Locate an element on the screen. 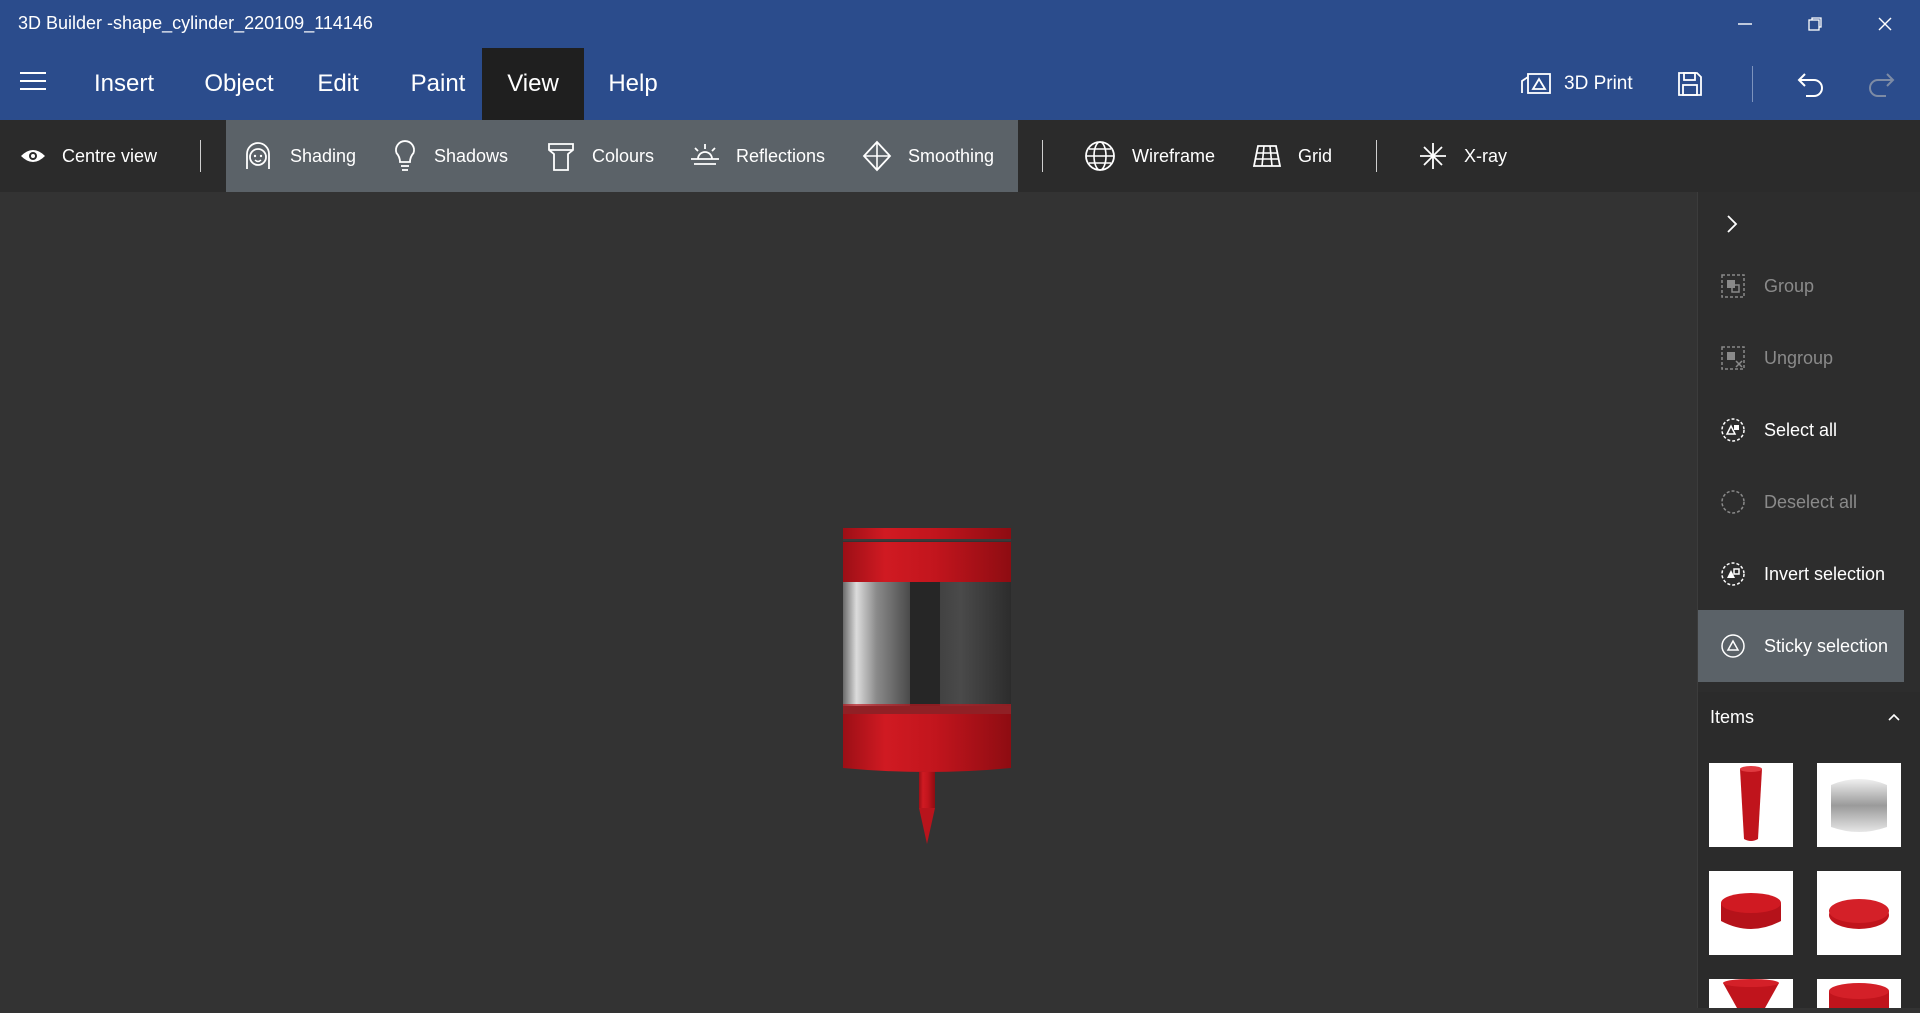 This screenshot has height=1013, width=1920. colours-button: Colours is located at coordinates (600, 156).